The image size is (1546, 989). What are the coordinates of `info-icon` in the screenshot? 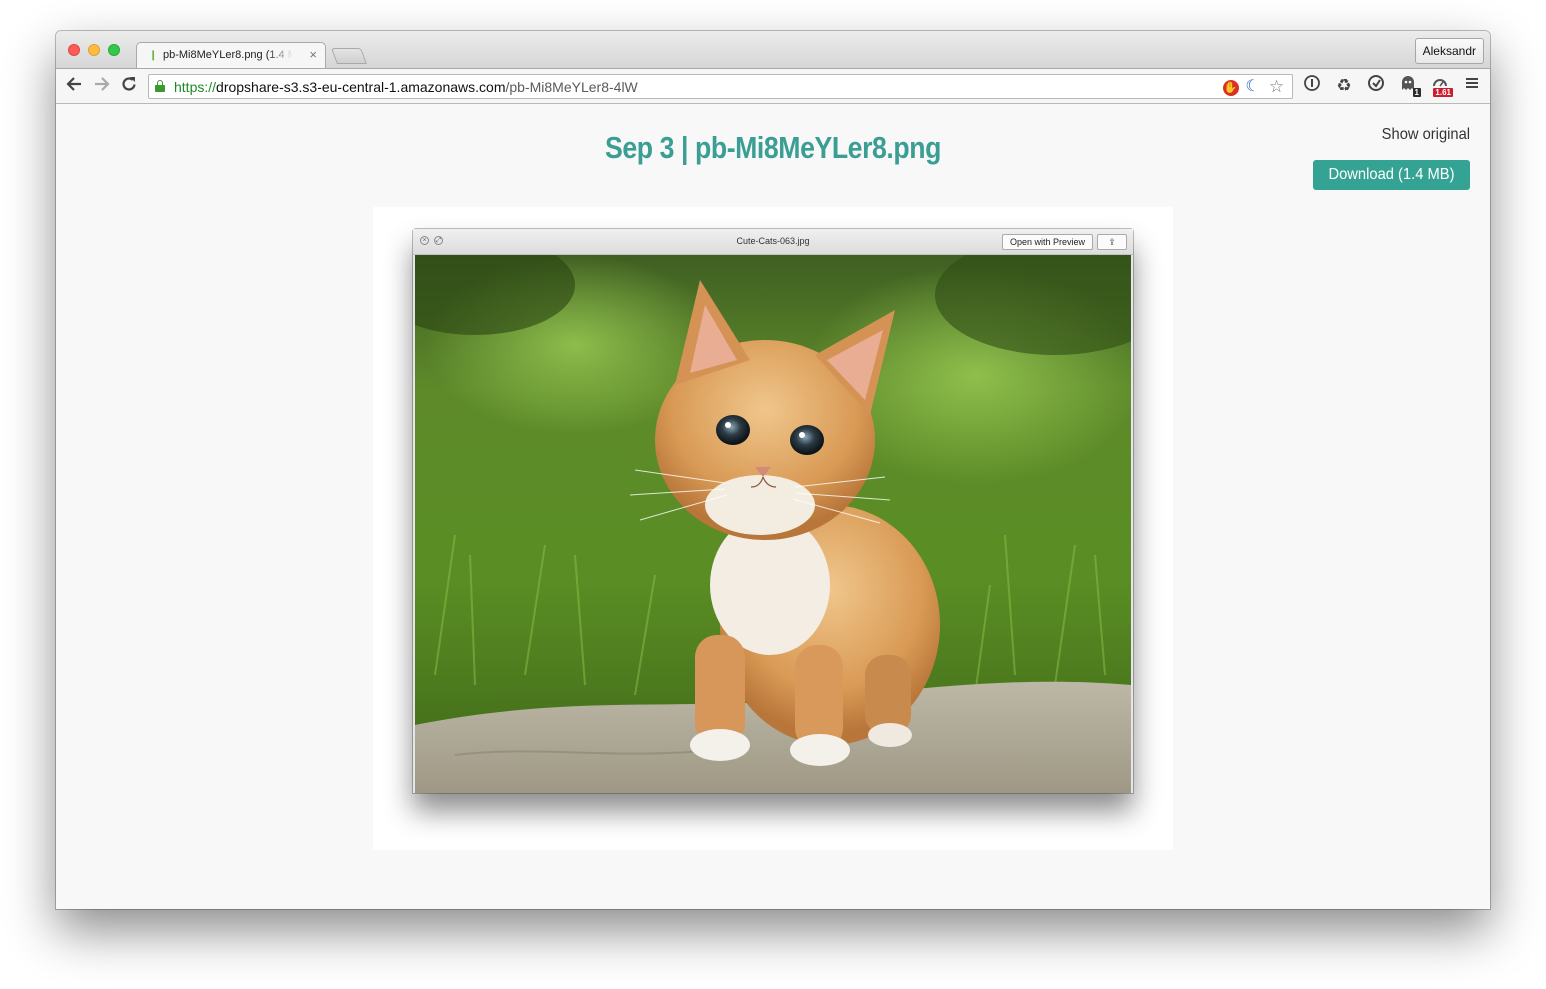 It's located at (1312, 86).